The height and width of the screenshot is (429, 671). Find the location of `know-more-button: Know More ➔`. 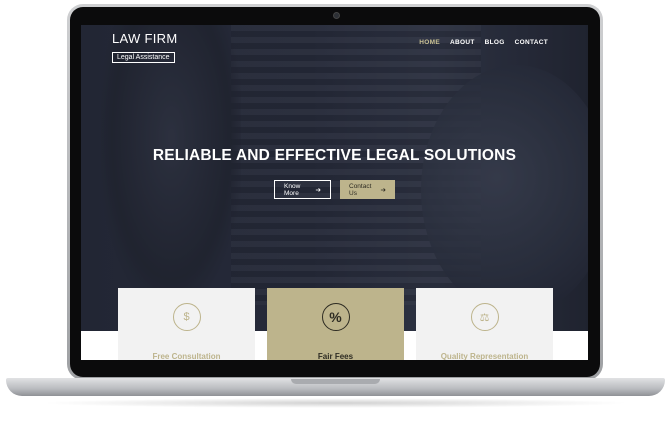

know-more-button: Know More ➔ is located at coordinates (302, 189).